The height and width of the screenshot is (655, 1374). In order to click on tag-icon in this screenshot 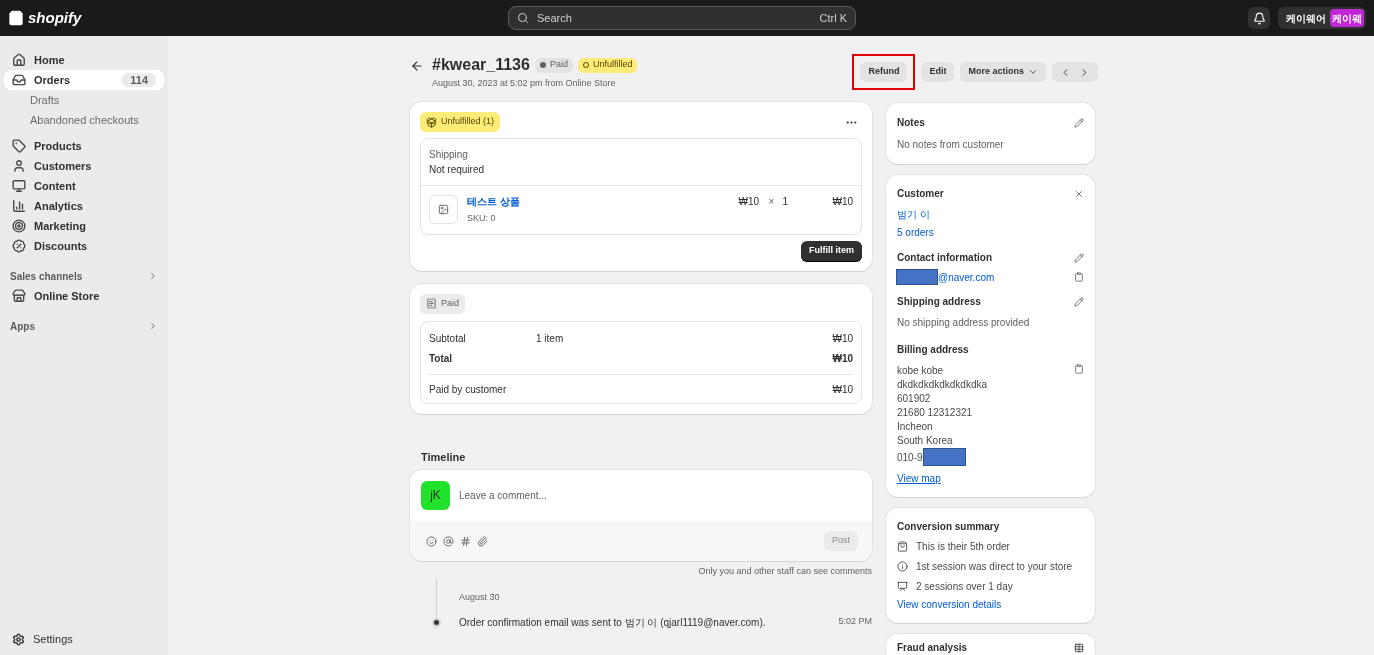, I will do `click(19, 146)`.